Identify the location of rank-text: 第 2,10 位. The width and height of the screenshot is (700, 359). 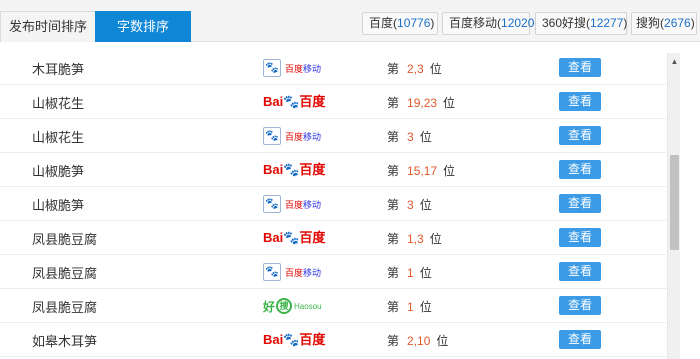
(417, 340).